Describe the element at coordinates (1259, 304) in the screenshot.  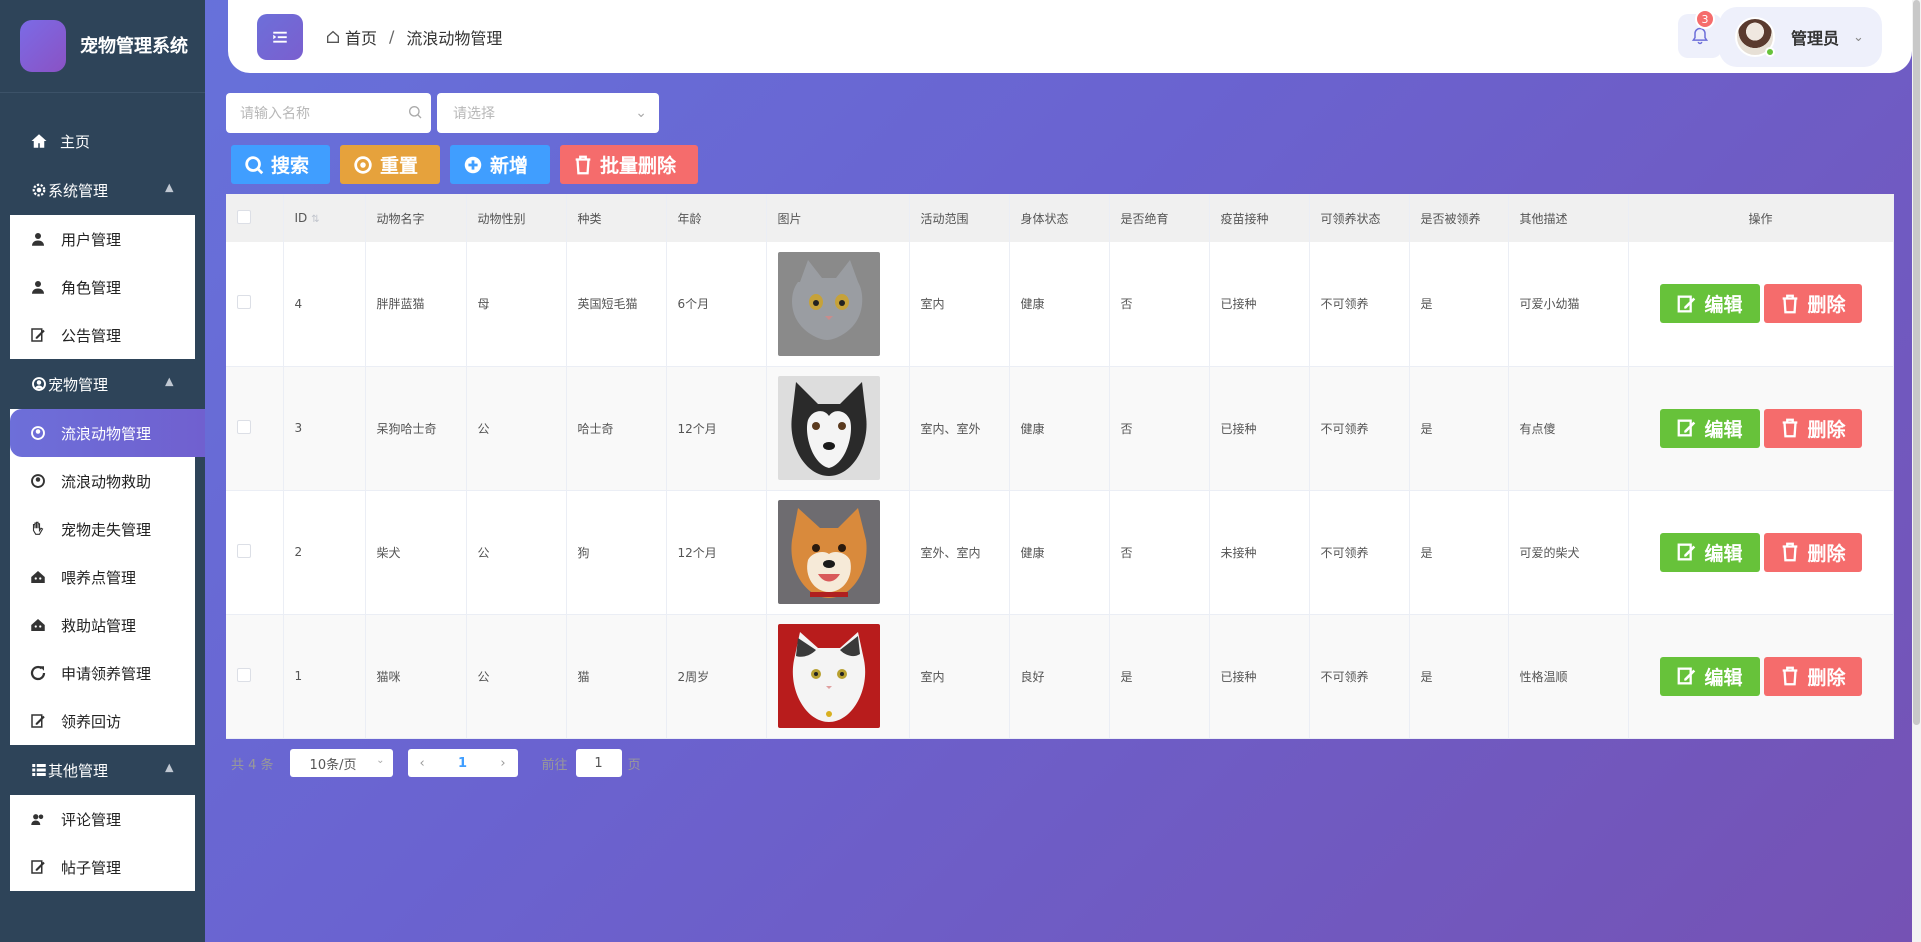
I see `cell-vaccine: 已接种` at that location.